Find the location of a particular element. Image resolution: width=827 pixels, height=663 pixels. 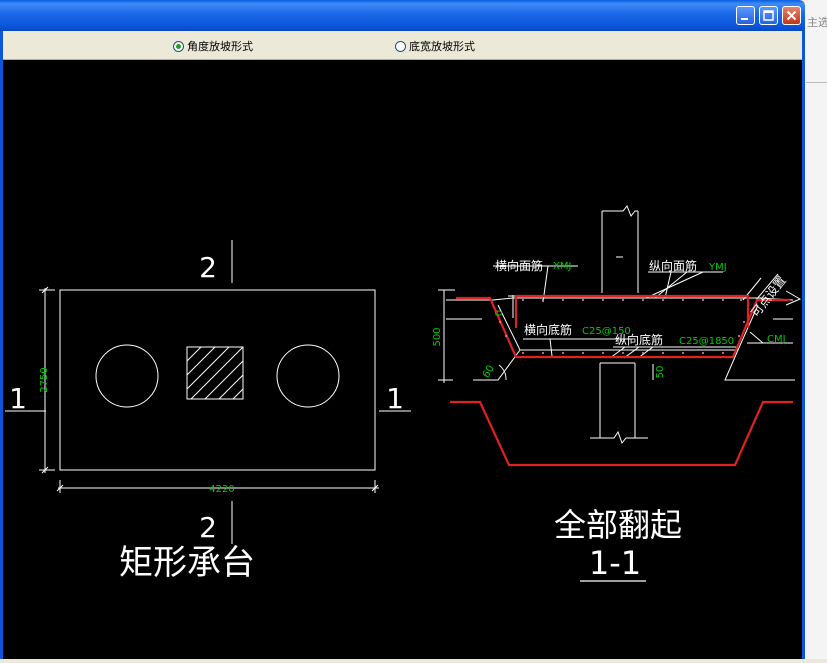

cap-plan-outline is located at coordinates (217, 380).